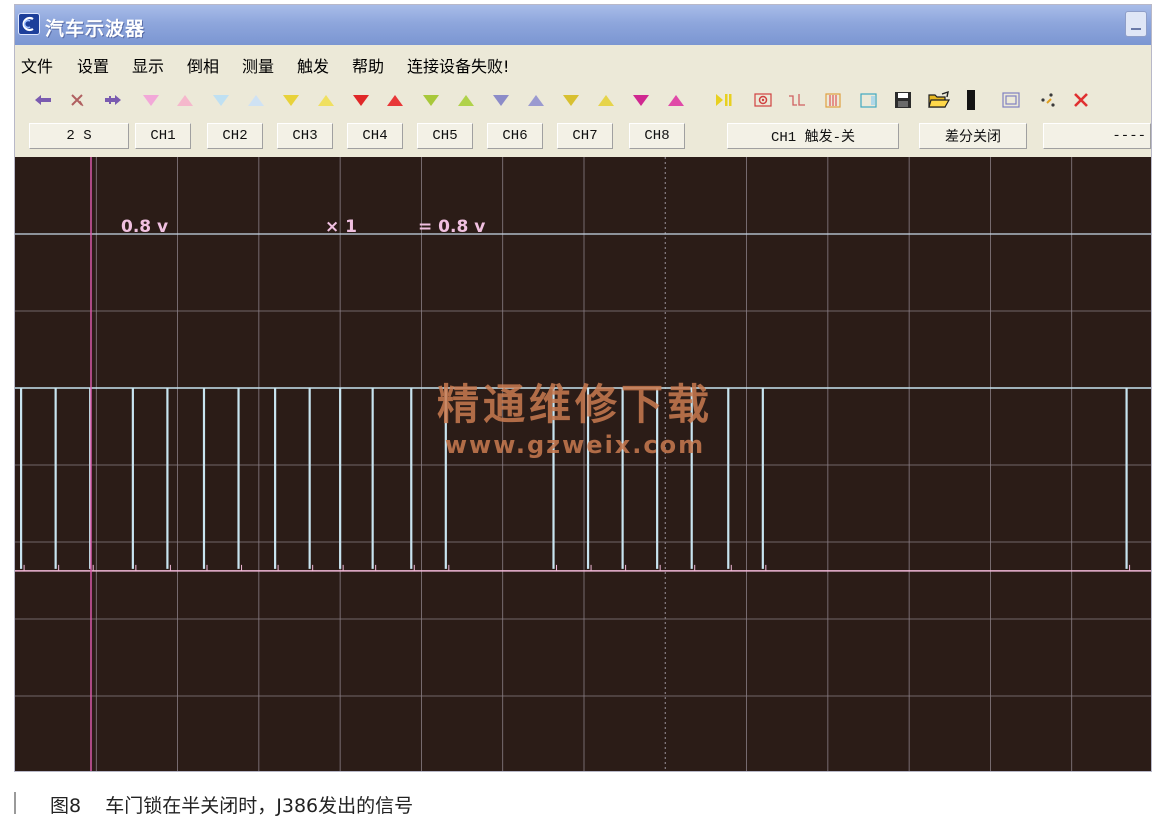  Describe the element at coordinates (515, 136) in the screenshot. I see `channel-ch6: CH6` at that location.